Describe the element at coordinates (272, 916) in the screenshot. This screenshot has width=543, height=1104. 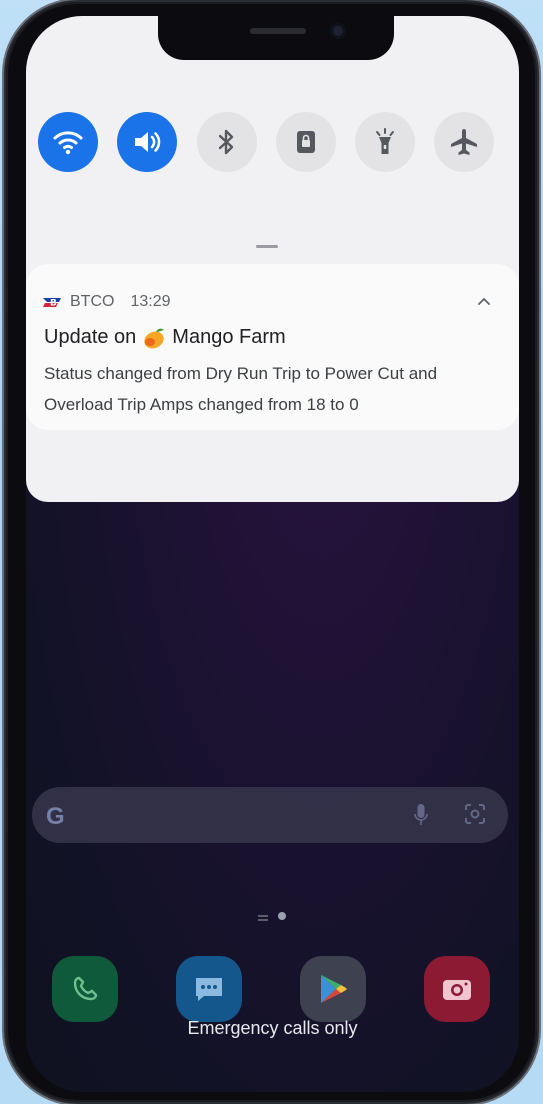
I see `page-indicator` at that location.